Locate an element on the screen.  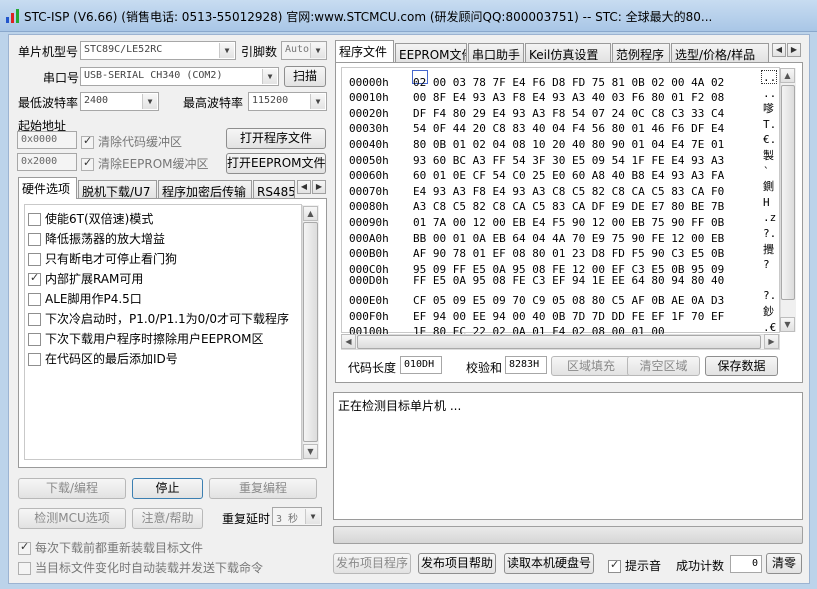
publish-project-button: 发布项目程序 is located at coordinates (372, 563).